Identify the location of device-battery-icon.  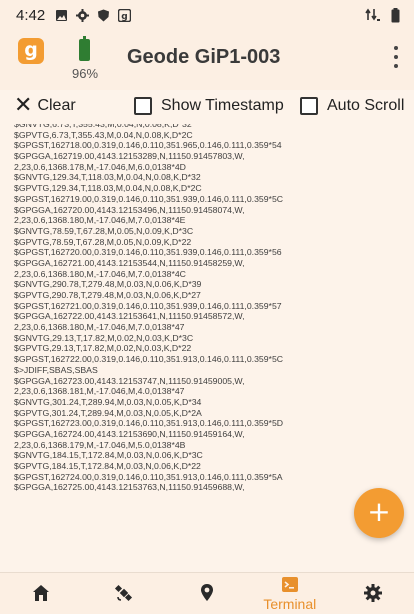
(84, 48).